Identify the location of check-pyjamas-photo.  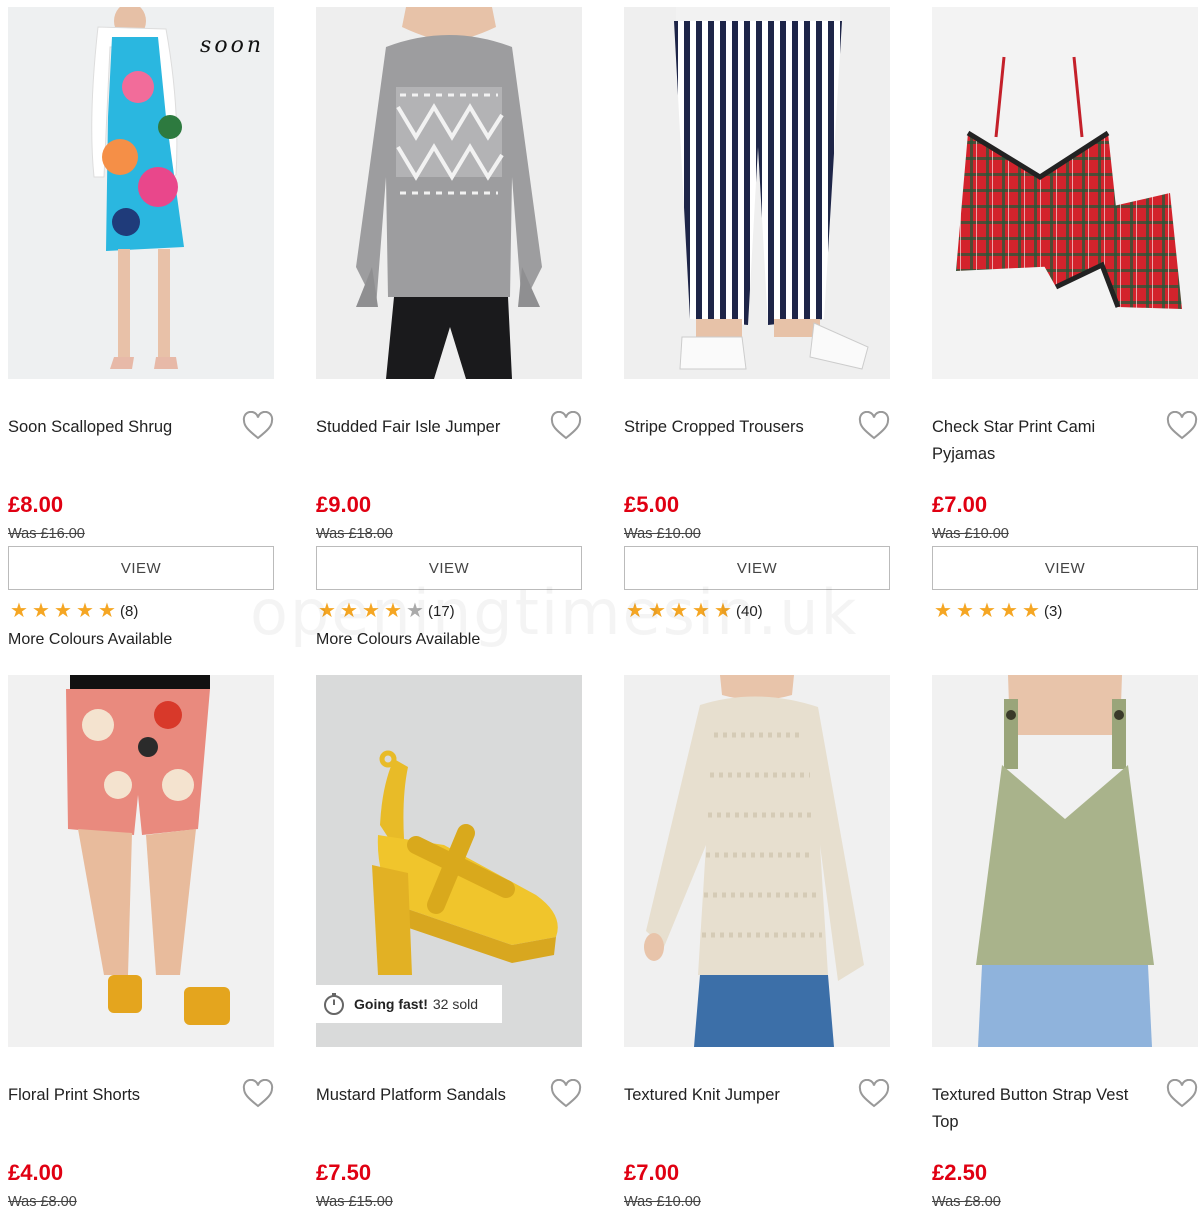
(1069, 182).